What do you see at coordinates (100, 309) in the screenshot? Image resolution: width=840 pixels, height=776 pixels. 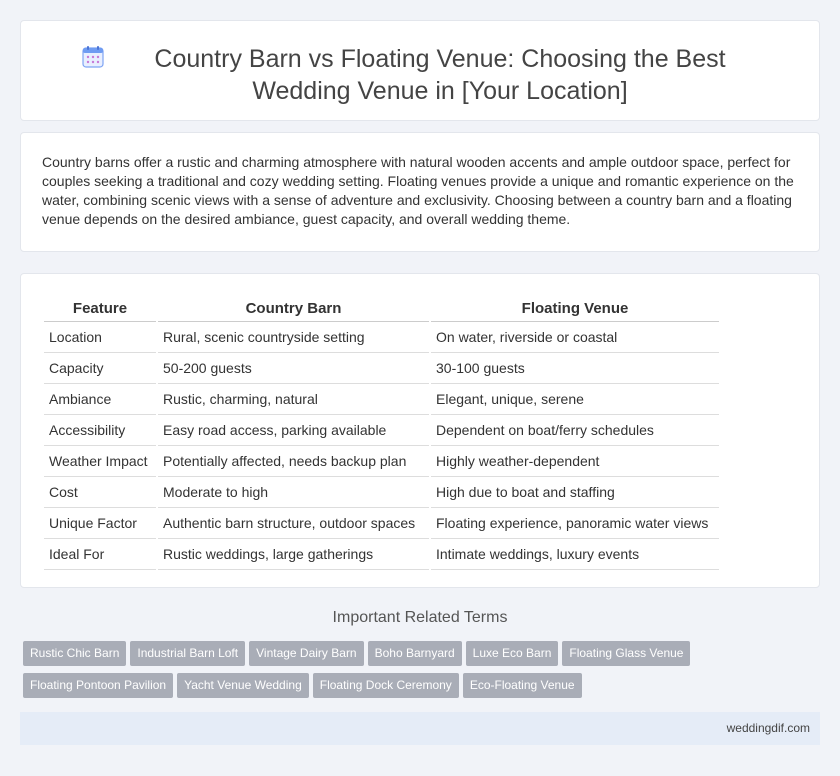 I see `header-feature: Feature` at bounding box center [100, 309].